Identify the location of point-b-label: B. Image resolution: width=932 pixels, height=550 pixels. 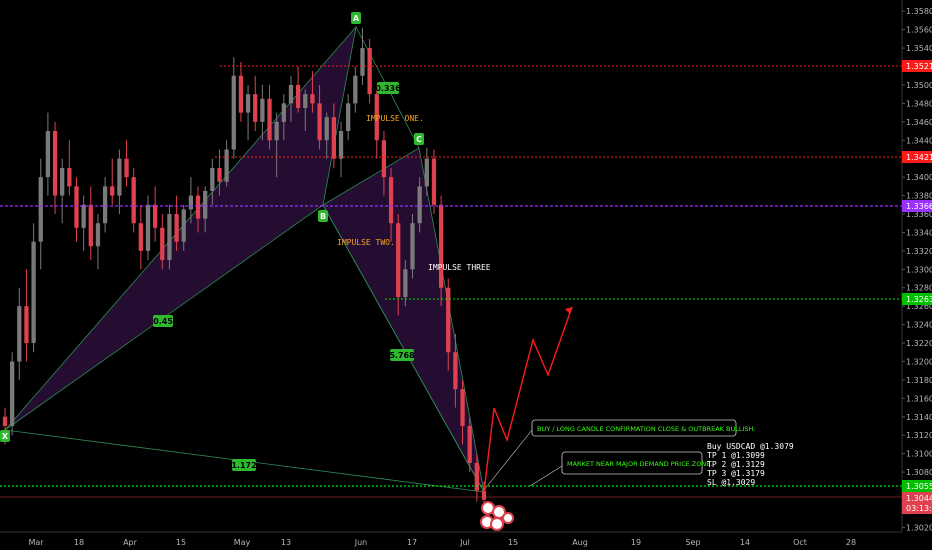
(323, 216).